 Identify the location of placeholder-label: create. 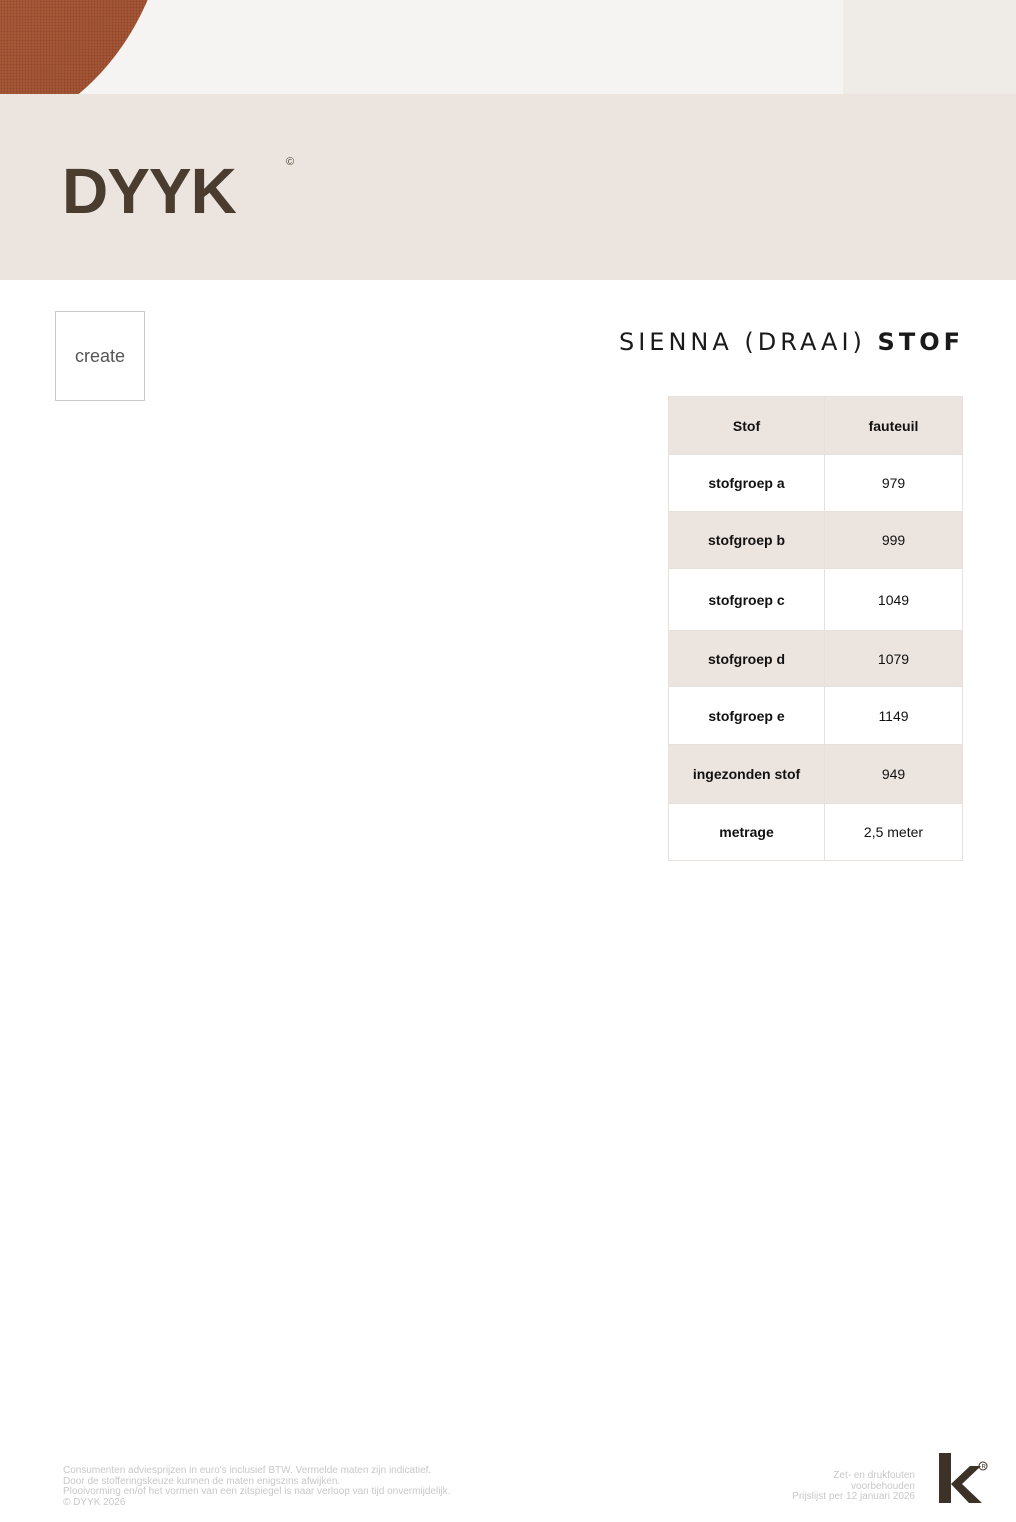
(100, 355).